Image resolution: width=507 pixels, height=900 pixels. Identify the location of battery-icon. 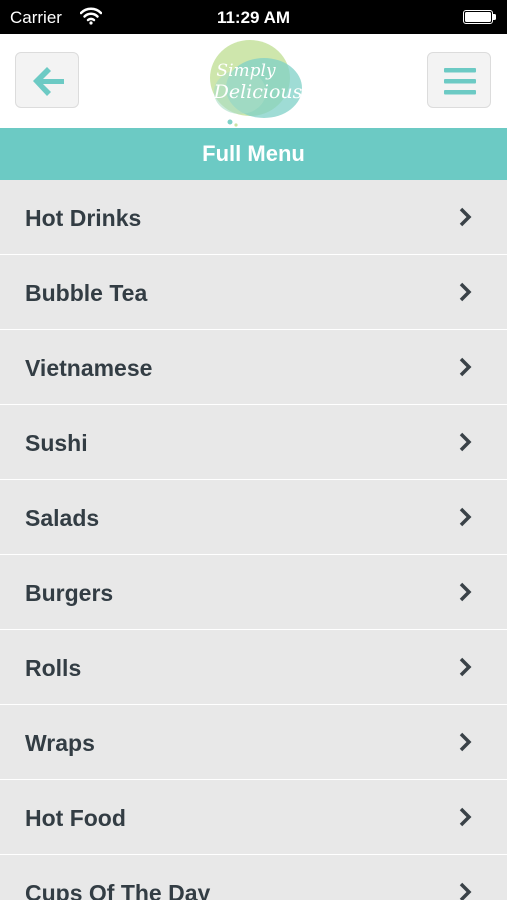
(480, 17).